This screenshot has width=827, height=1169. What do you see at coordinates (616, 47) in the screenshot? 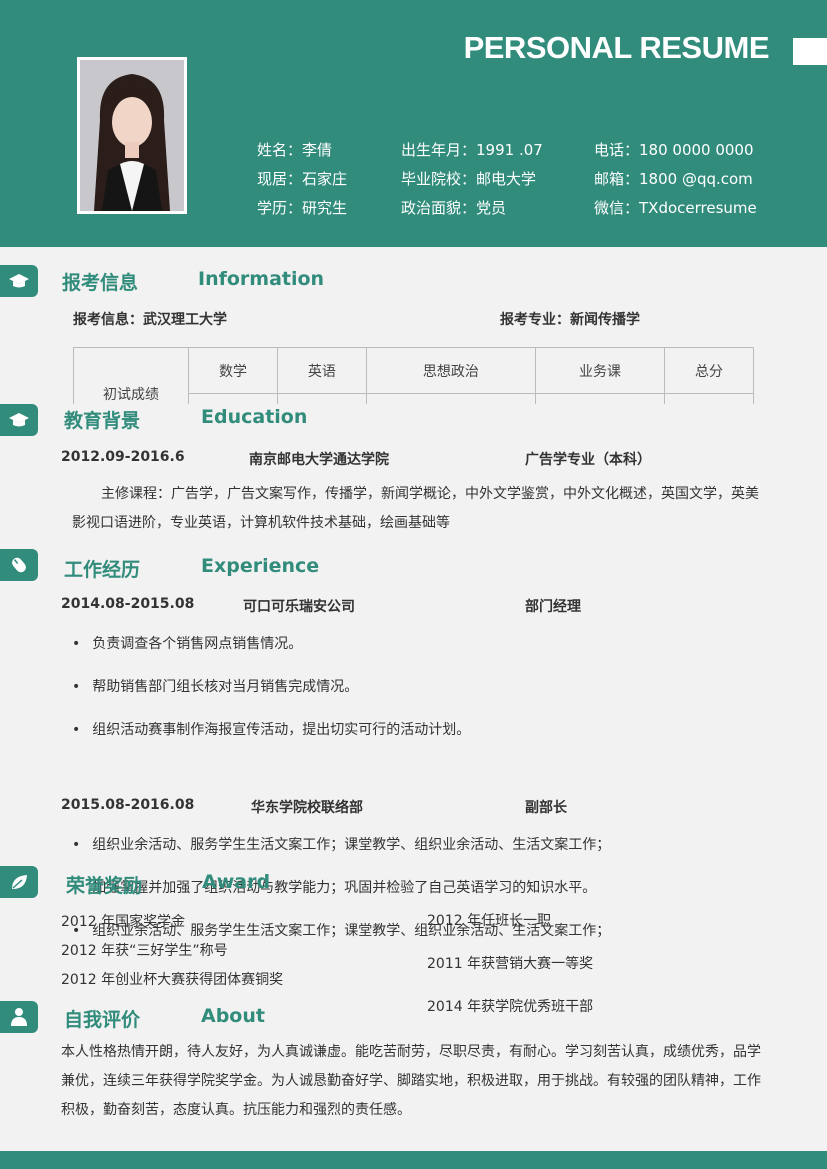
I see `resume-title: PERSONAL RESUME` at bounding box center [616, 47].